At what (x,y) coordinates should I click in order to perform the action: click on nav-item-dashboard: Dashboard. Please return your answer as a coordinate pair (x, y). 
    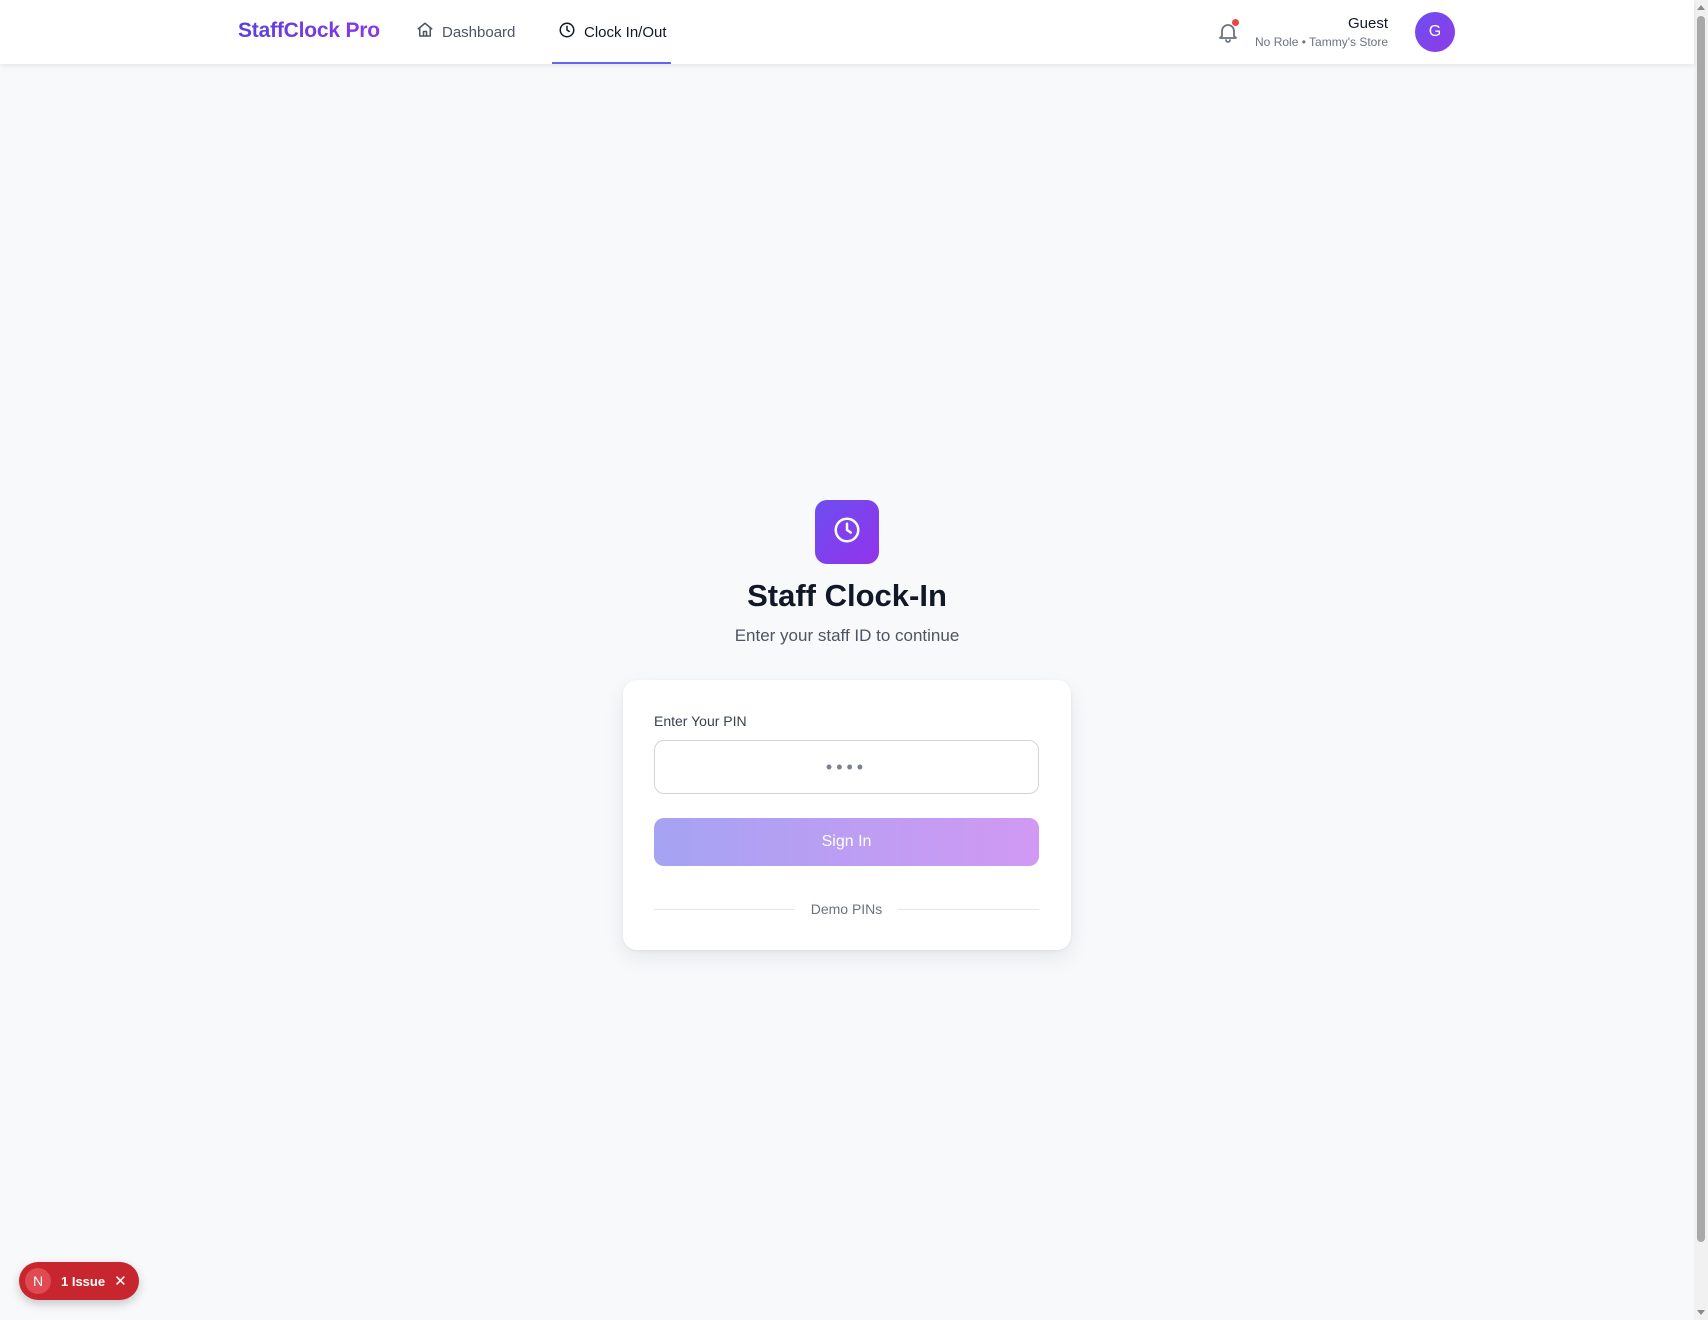
    Looking at the image, I should click on (465, 32).